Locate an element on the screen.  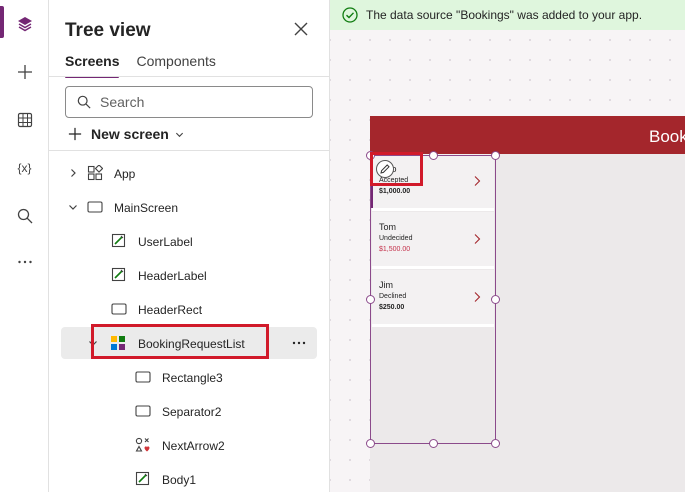
tree-item-label: HeaderLabel is located at coordinates (172, 276).